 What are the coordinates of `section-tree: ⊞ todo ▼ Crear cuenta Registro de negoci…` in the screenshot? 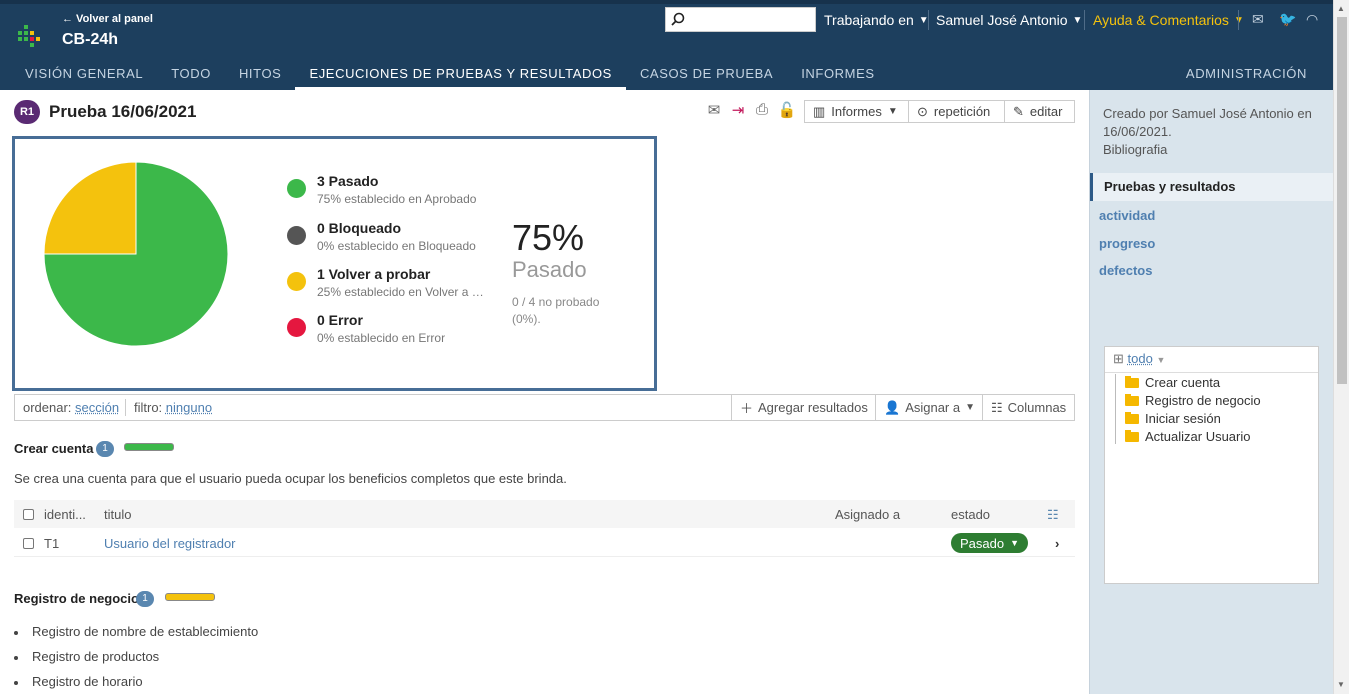 It's located at (1211, 465).